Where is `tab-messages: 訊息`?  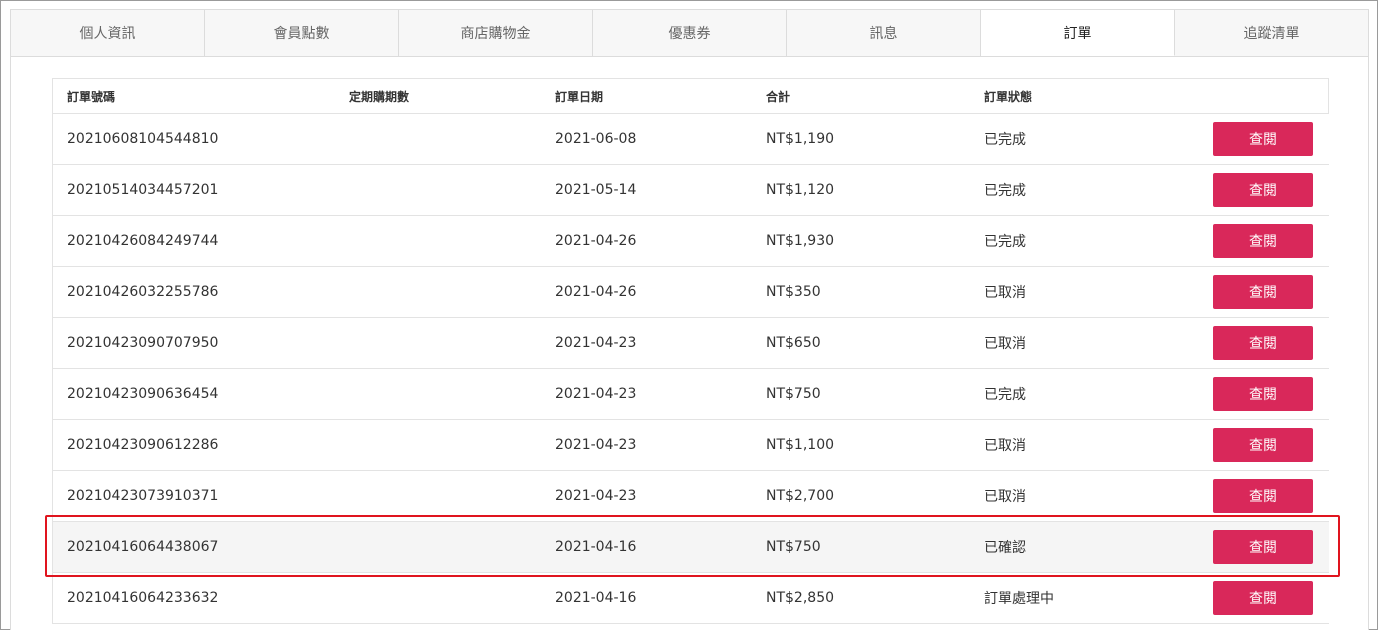 tab-messages: 訊息 is located at coordinates (884, 33).